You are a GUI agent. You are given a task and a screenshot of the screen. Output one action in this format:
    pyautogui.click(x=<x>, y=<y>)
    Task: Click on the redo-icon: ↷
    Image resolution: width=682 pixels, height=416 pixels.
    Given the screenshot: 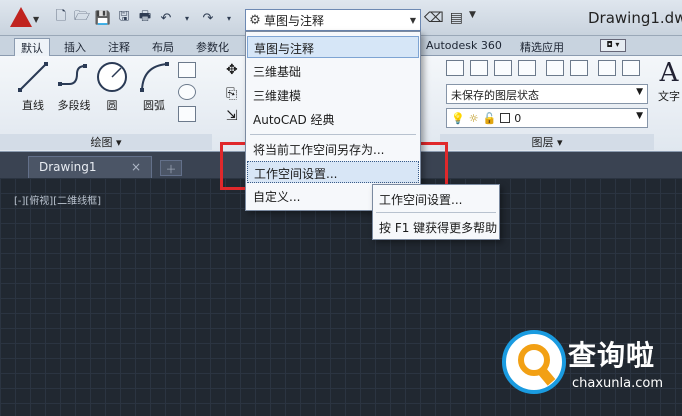 What is the action you would take?
    pyautogui.click(x=208, y=18)
    